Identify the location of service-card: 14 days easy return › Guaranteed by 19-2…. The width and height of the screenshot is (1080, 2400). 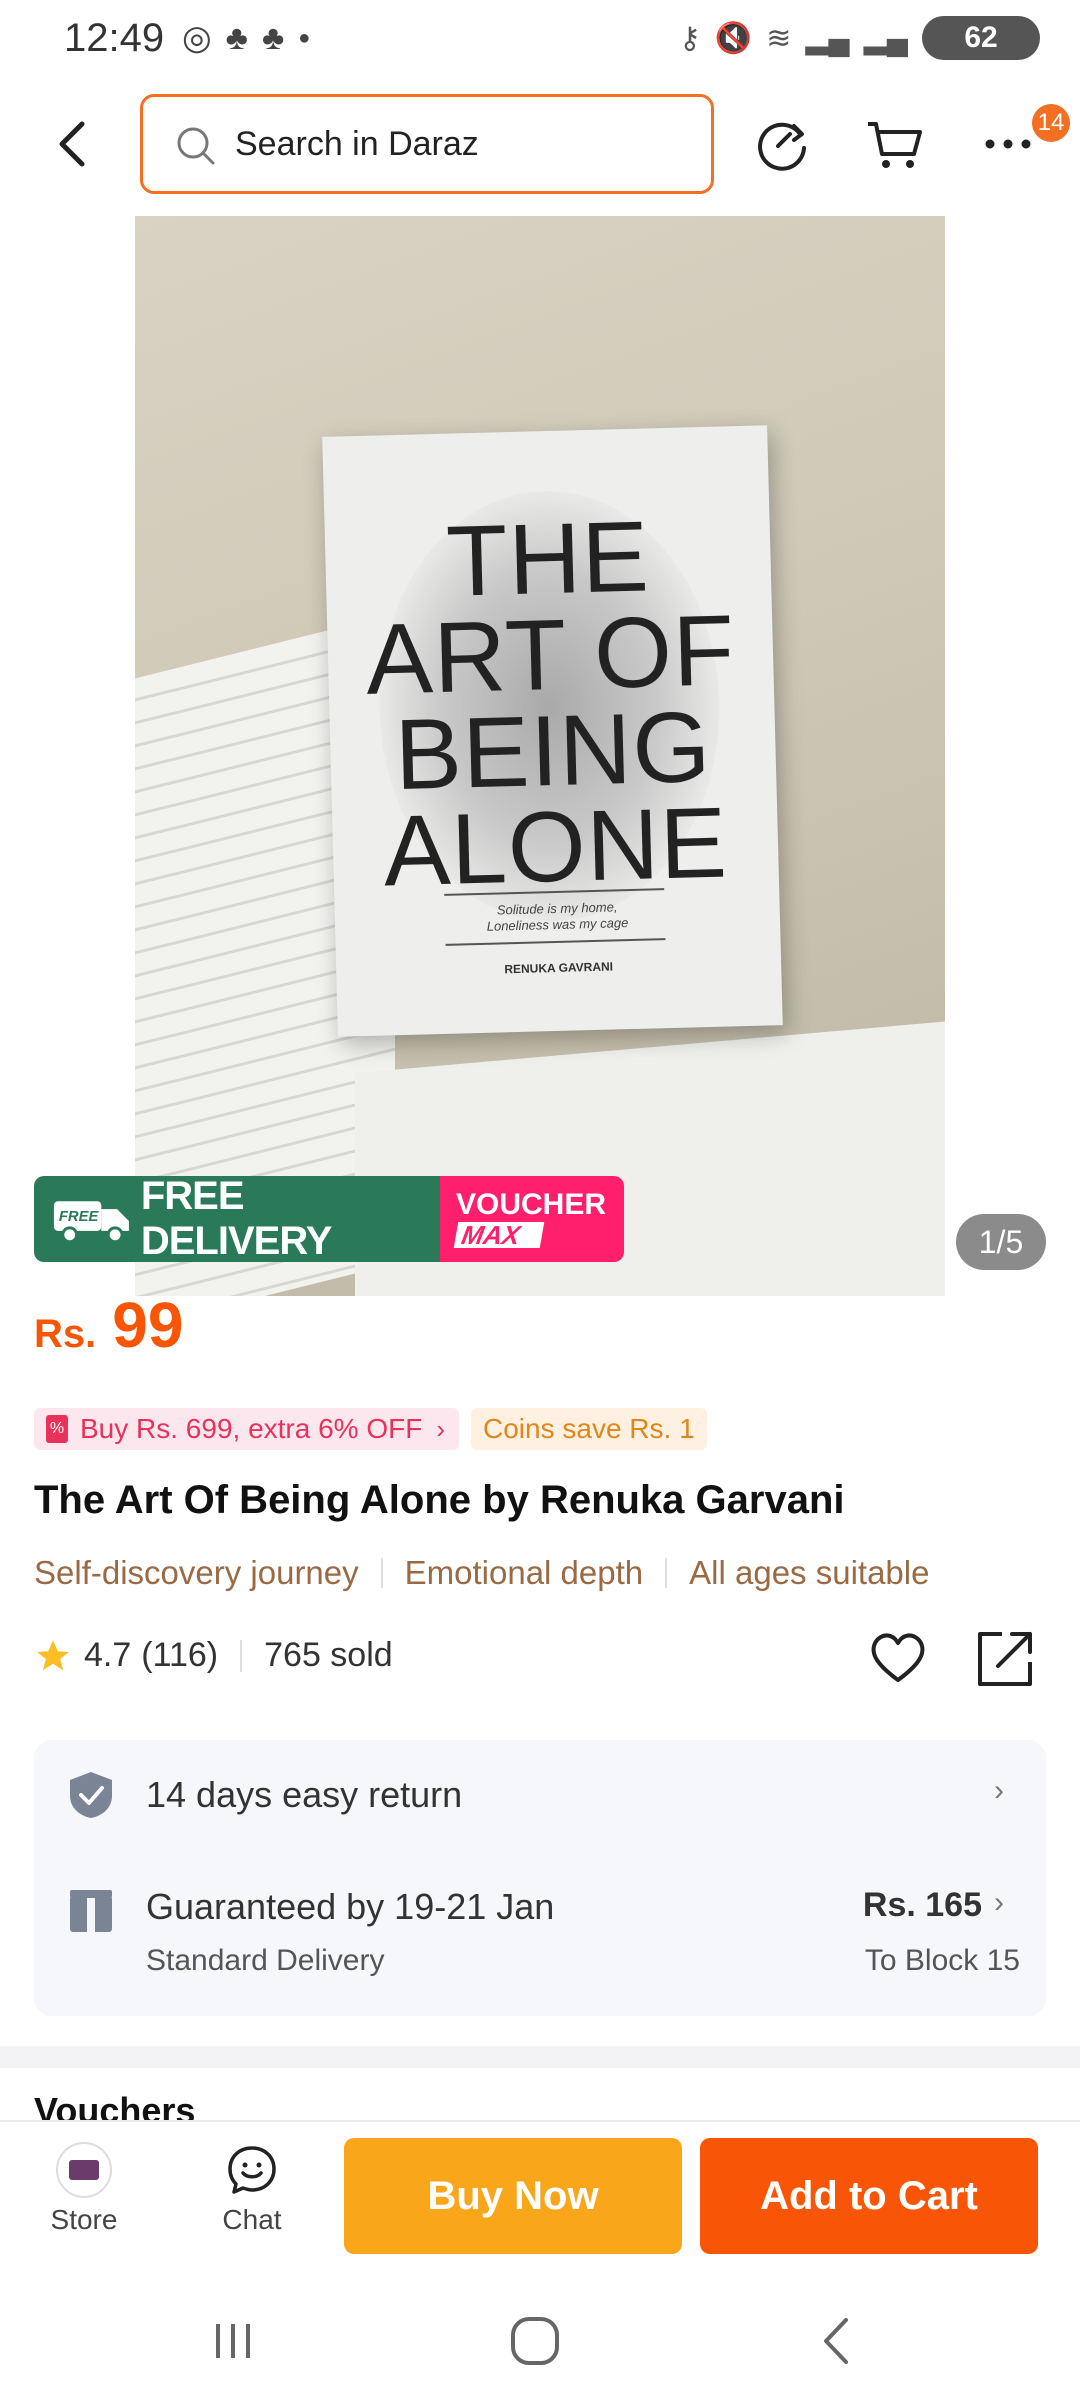
(540, 1878).